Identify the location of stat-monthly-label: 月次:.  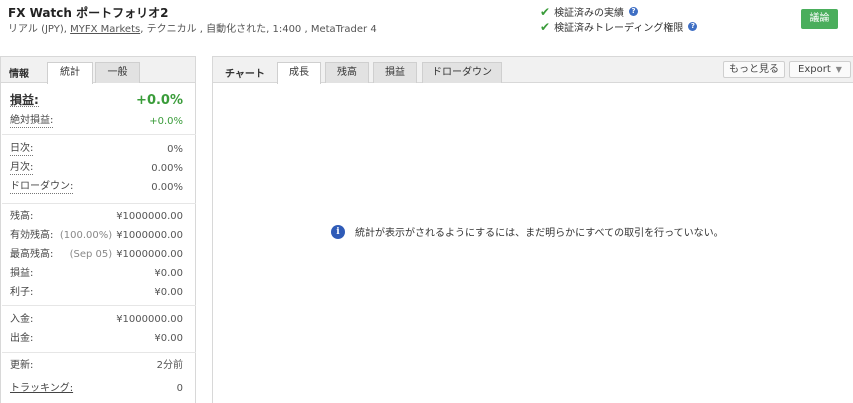
(22, 168).